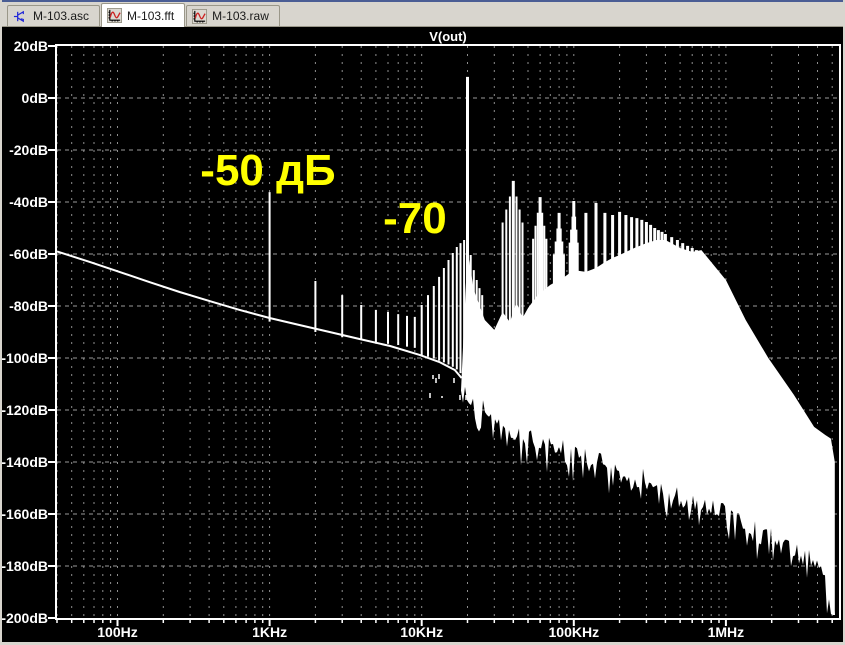  Describe the element at coordinates (151, 15) in the screenshot. I see `tab-label: M-103.fft` at that location.